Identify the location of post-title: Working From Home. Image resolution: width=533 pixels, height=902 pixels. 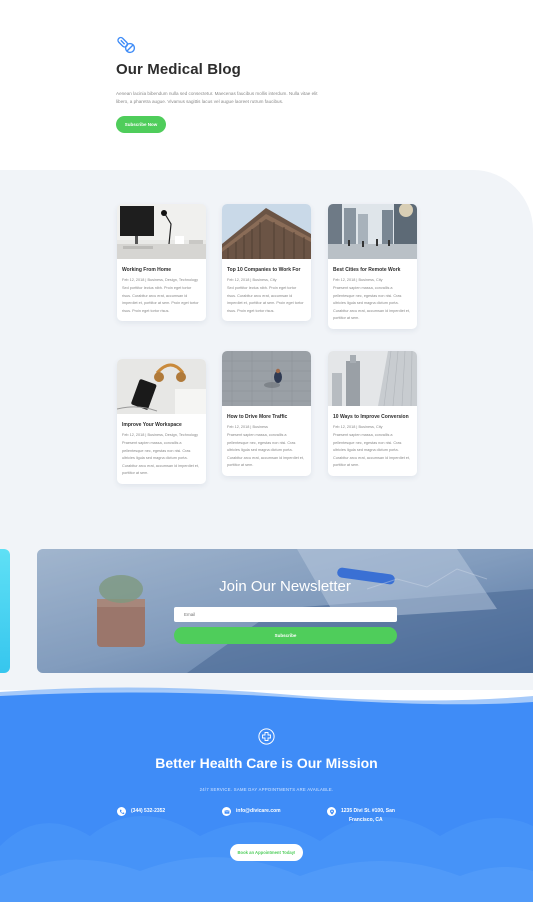
(161, 270).